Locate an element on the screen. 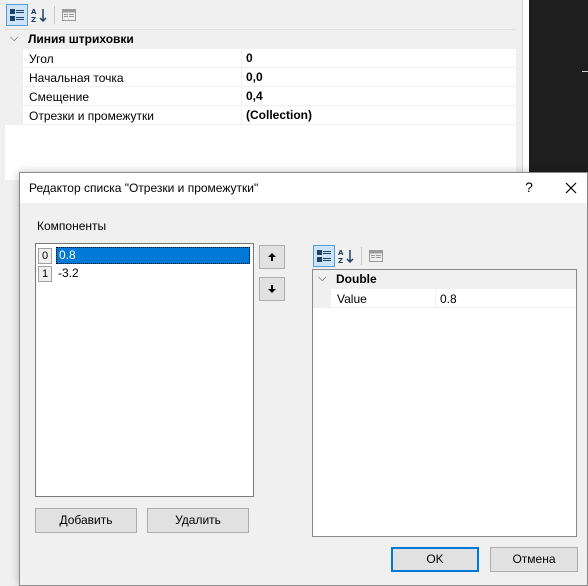 The height and width of the screenshot is (586, 588). close-icon is located at coordinates (571, 188).